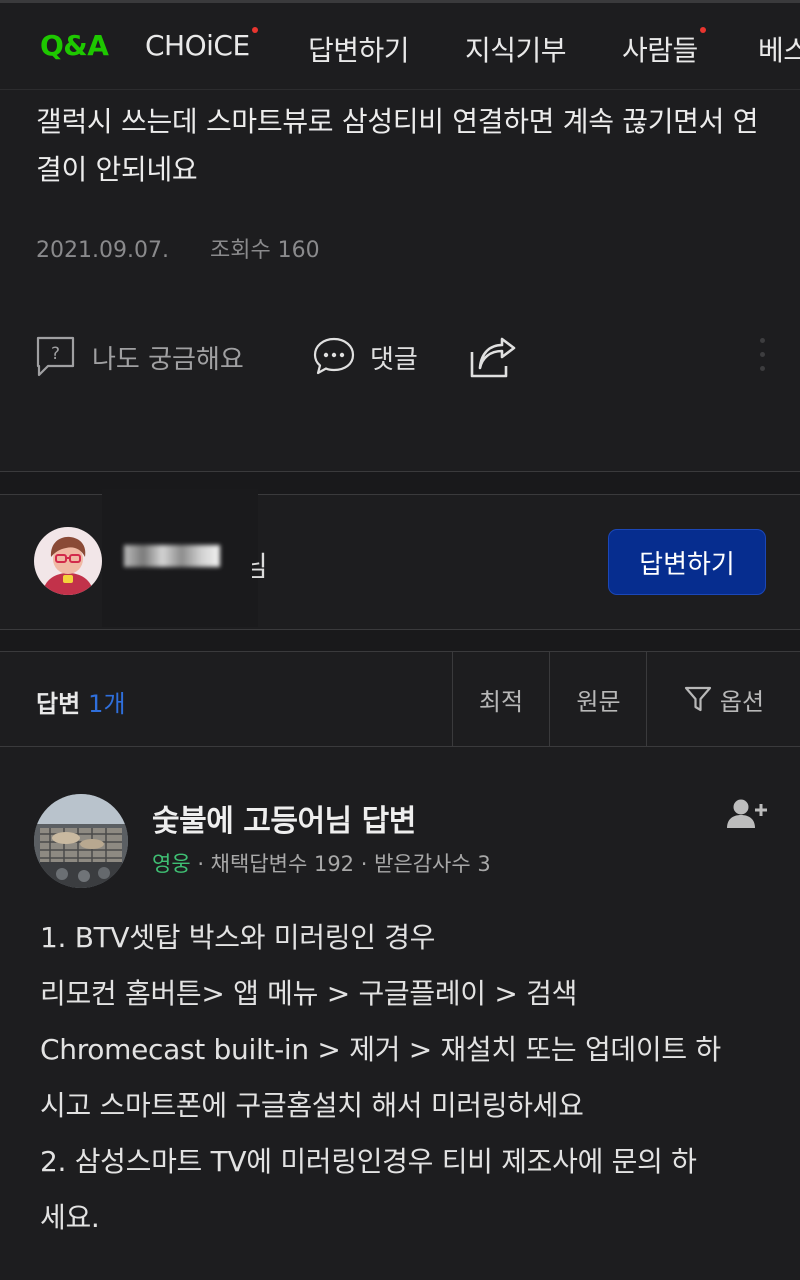 The width and height of the screenshot is (800, 1280). What do you see at coordinates (238, 937) in the screenshot?
I see `answer-line: 1. BTV셋탑 박스와 미러링인 경우` at bounding box center [238, 937].